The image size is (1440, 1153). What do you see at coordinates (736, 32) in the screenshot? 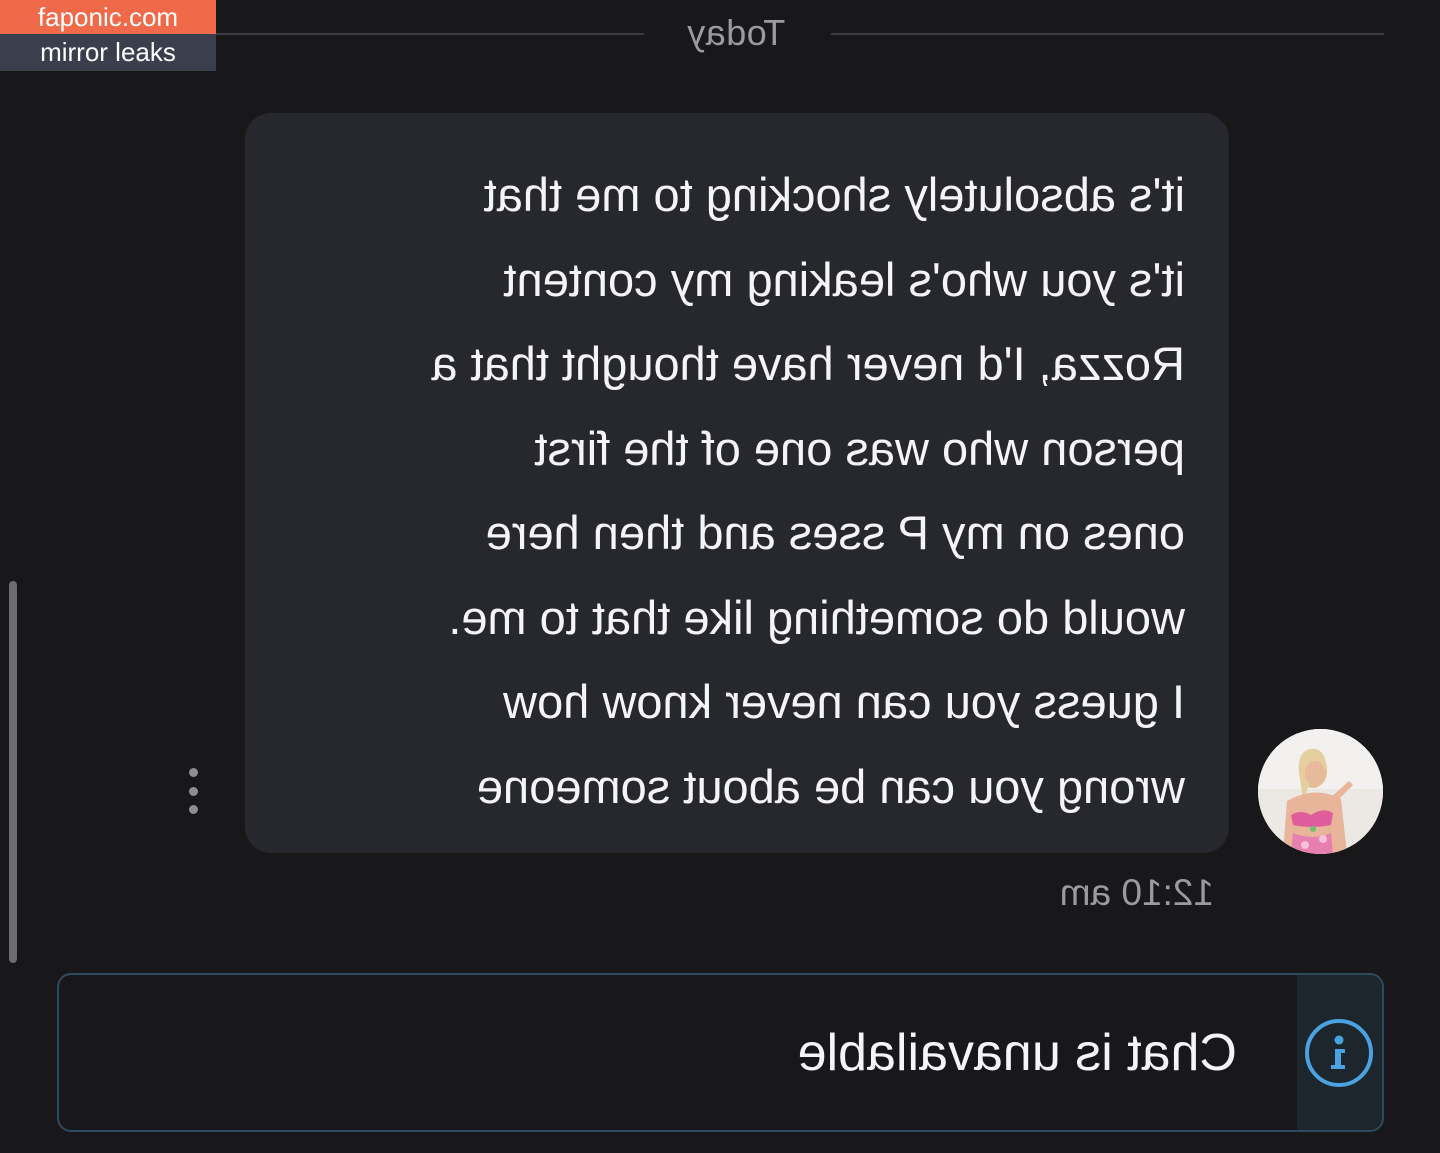
I see `date-divider-label: Today` at bounding box center [736, 32].